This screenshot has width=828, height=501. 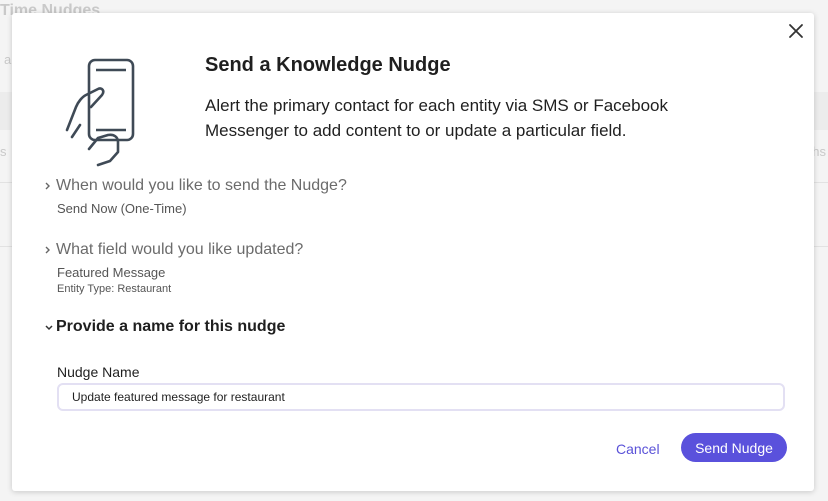 I want to click on nudge-name-label: Nudge Name, so click(x=98, y=372).